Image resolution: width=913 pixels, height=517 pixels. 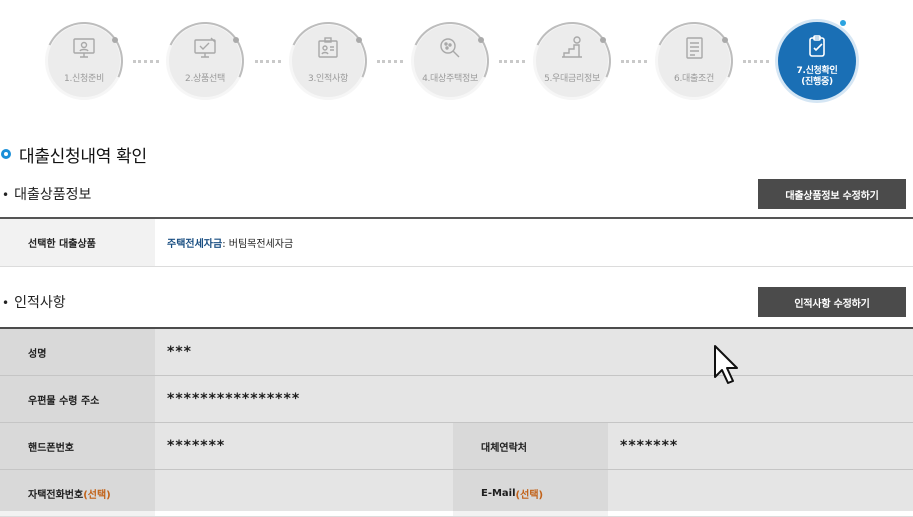 I want to click on step-7-current: 7.신청확인 (진행중), so click(x=817, y=61).